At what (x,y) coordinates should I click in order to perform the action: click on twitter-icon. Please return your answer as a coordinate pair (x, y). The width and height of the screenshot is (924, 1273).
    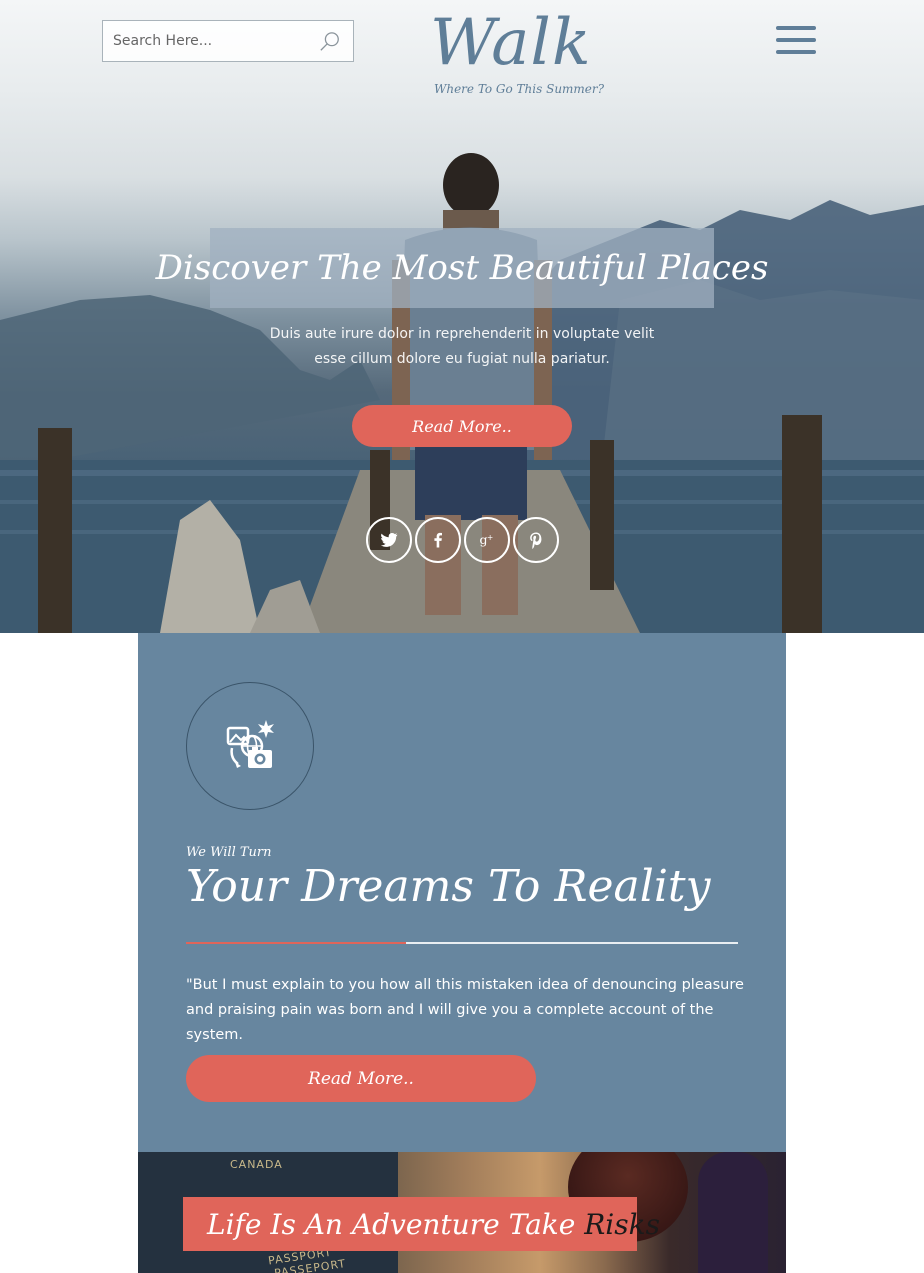
    Looking at the image, I should click on (389, 540).